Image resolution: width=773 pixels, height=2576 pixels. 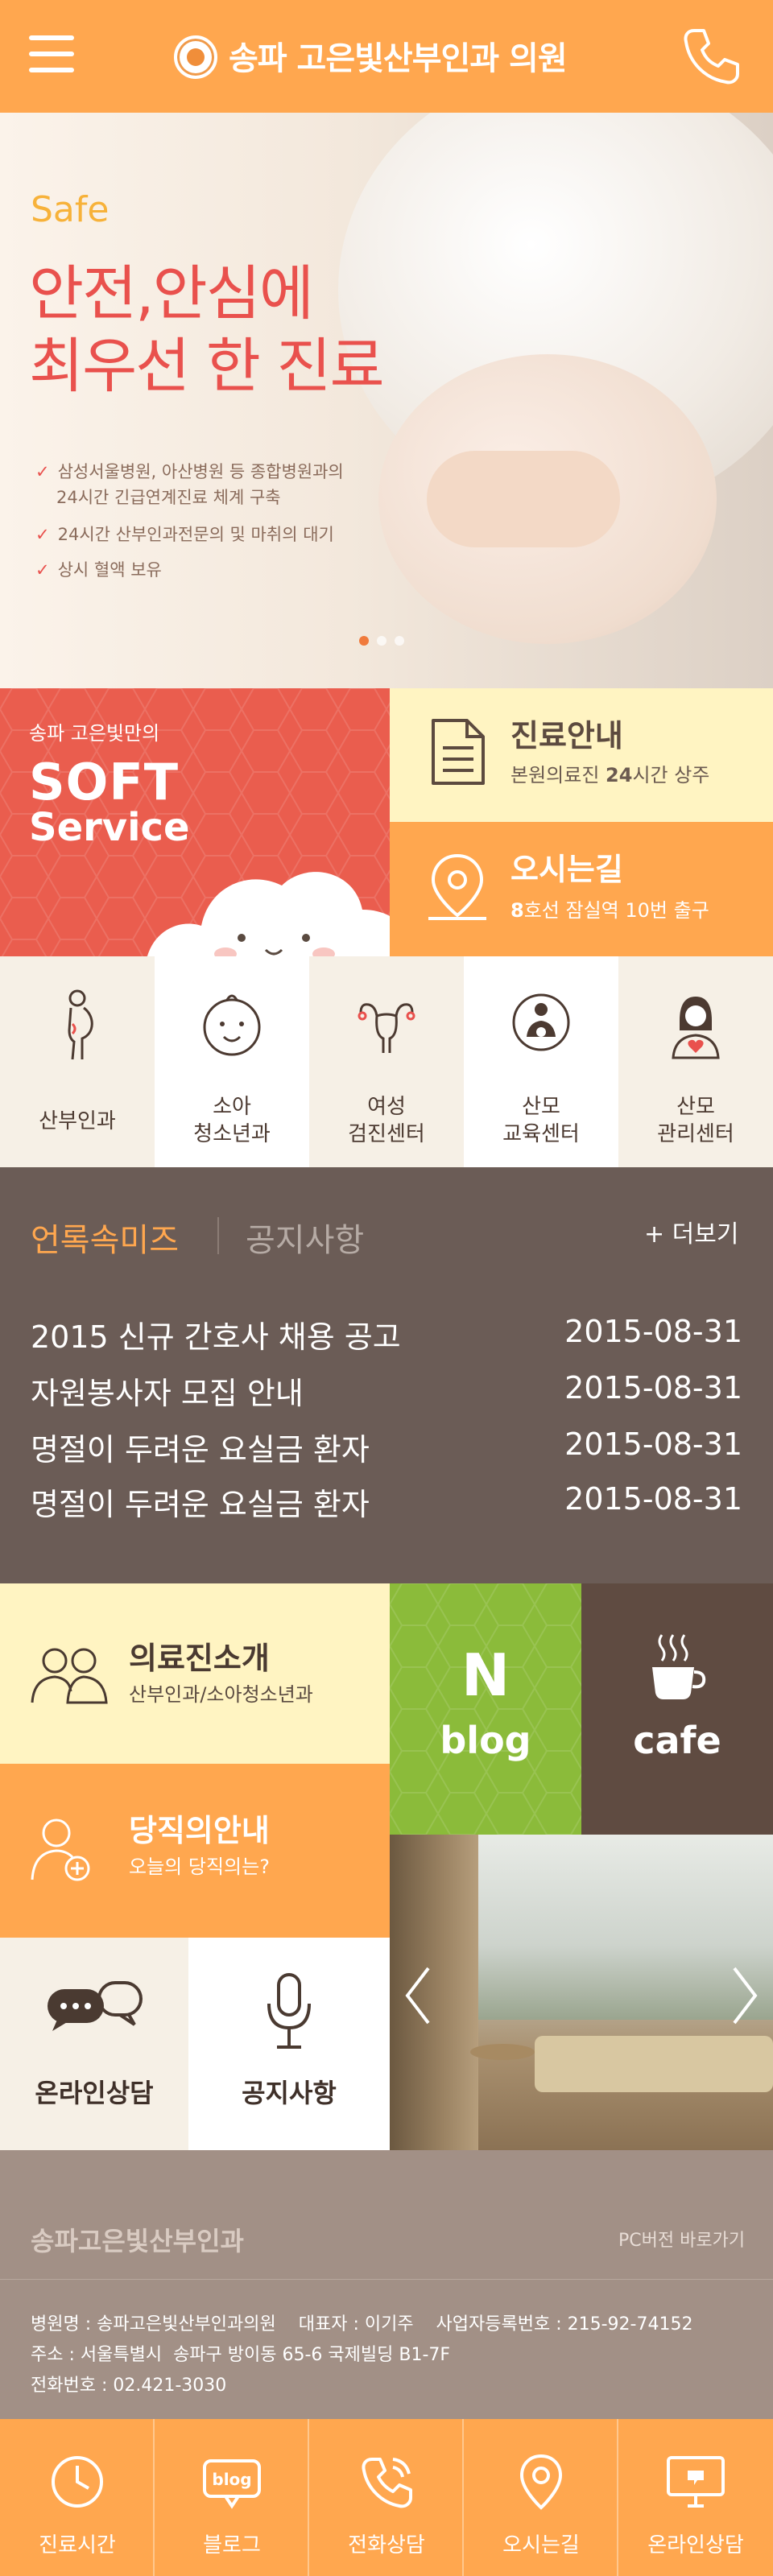 What do you see at coordinates (458, 751) in the screenshot?
I see `document-icon` at bounding box center [458, 751].